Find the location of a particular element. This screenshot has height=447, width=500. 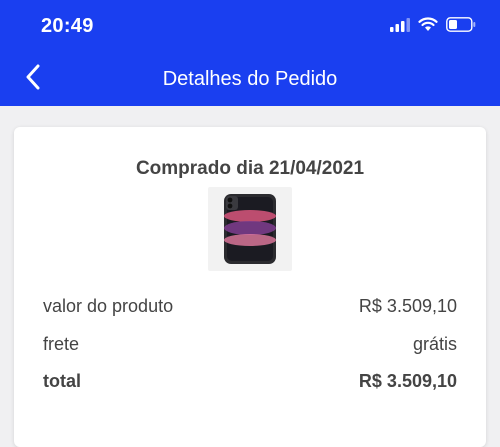

product-image is located at coordinates (250, 229).